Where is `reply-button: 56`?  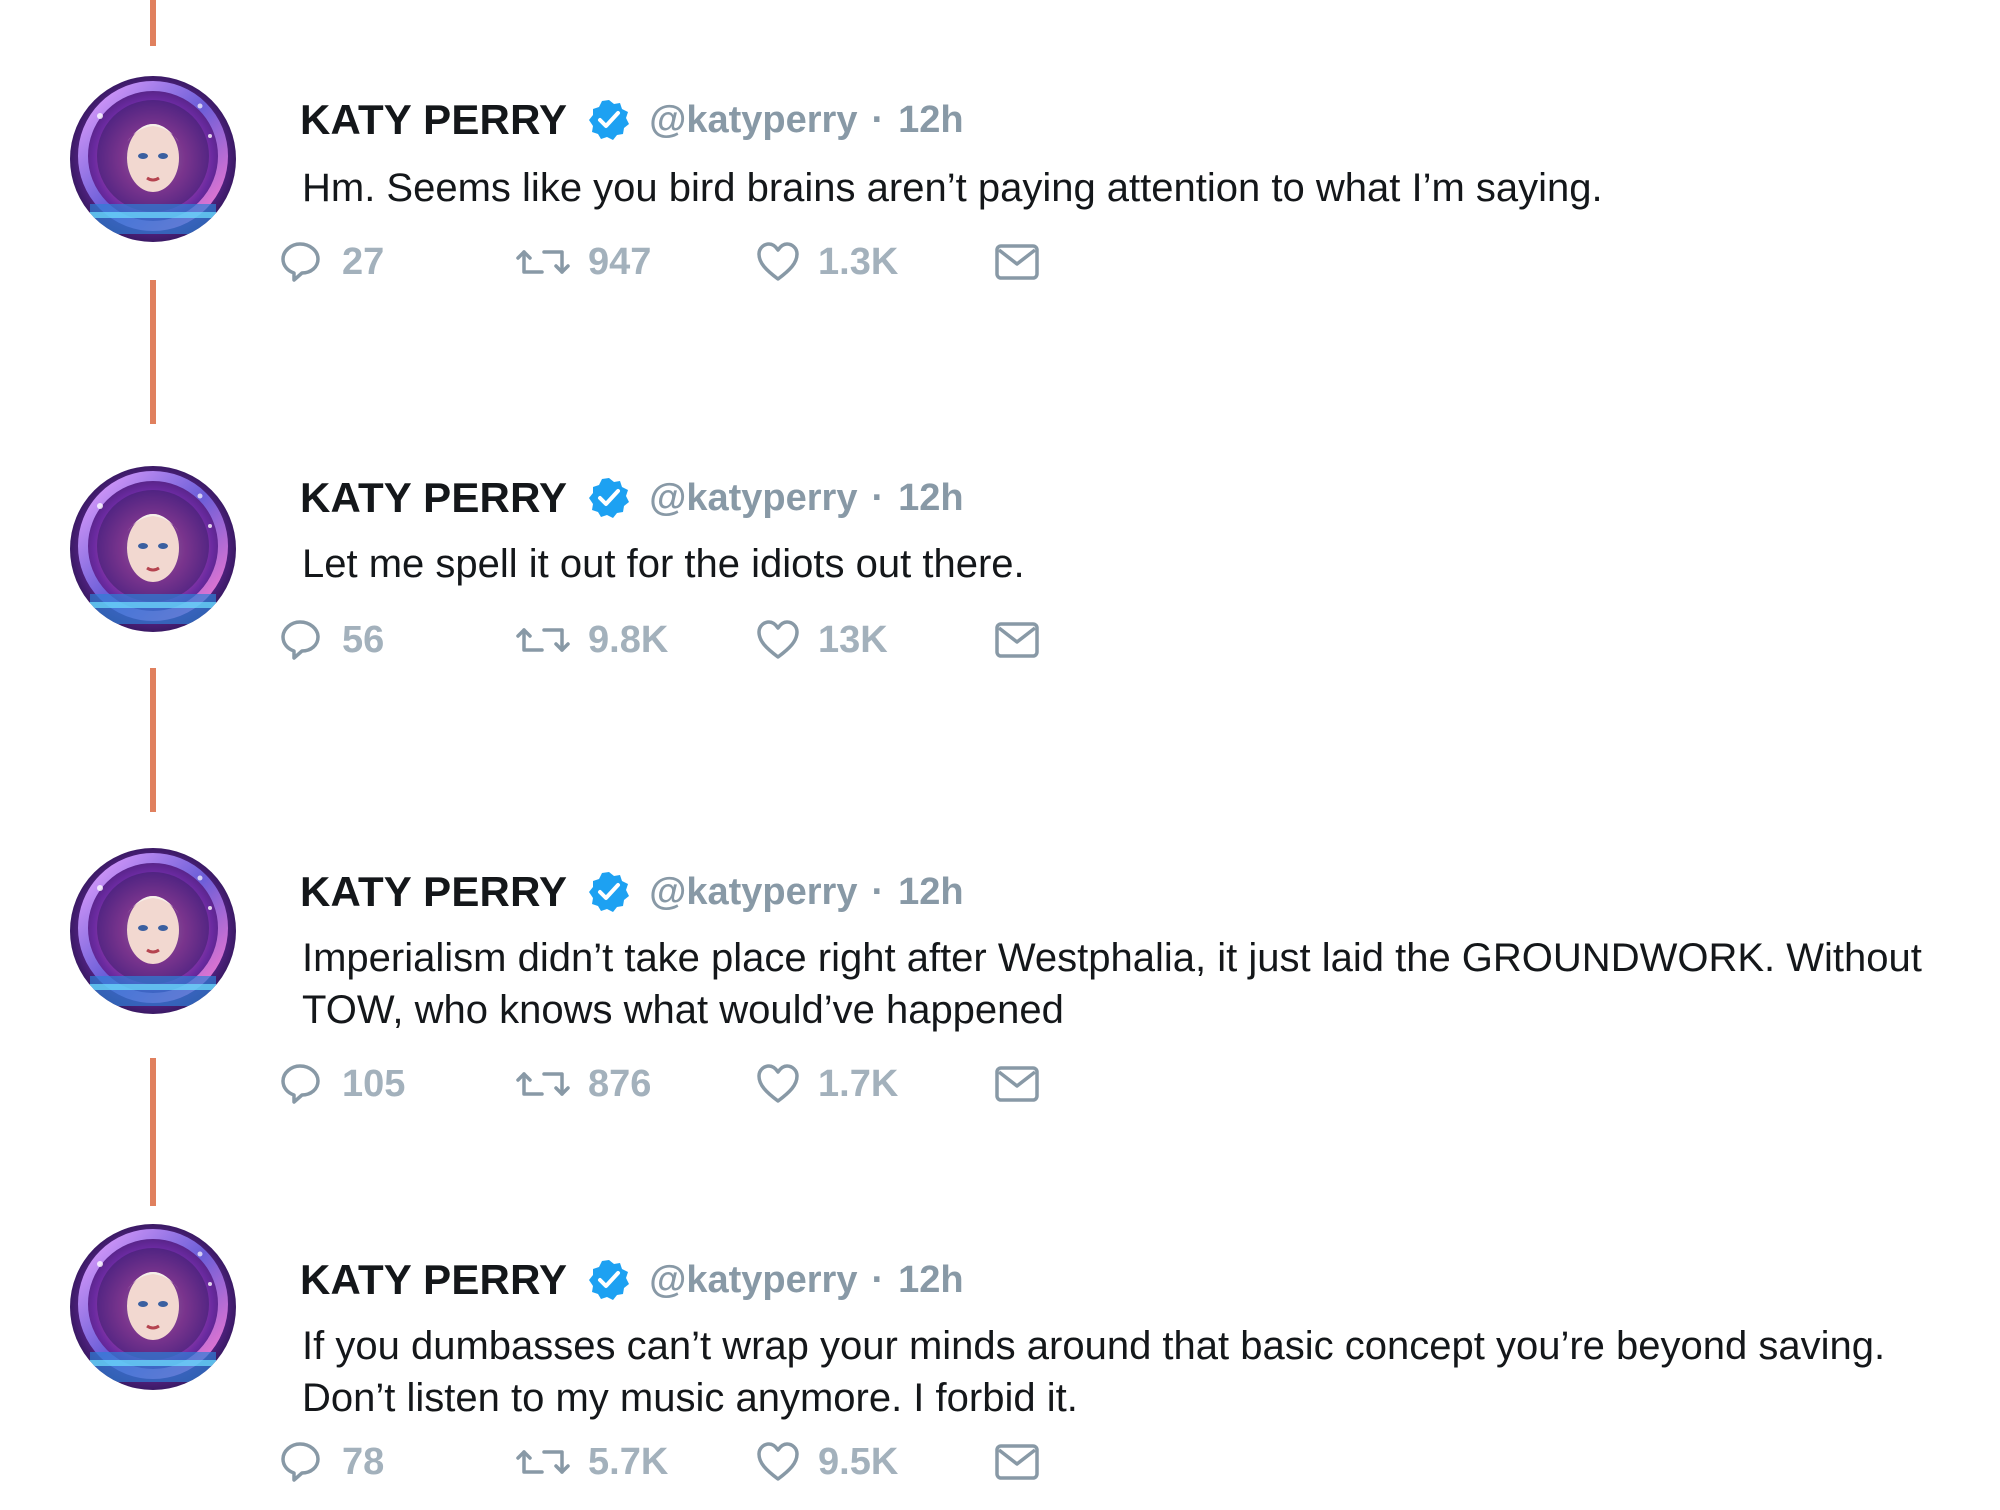 reply-button: 56 is located at coordinates (332, 640).